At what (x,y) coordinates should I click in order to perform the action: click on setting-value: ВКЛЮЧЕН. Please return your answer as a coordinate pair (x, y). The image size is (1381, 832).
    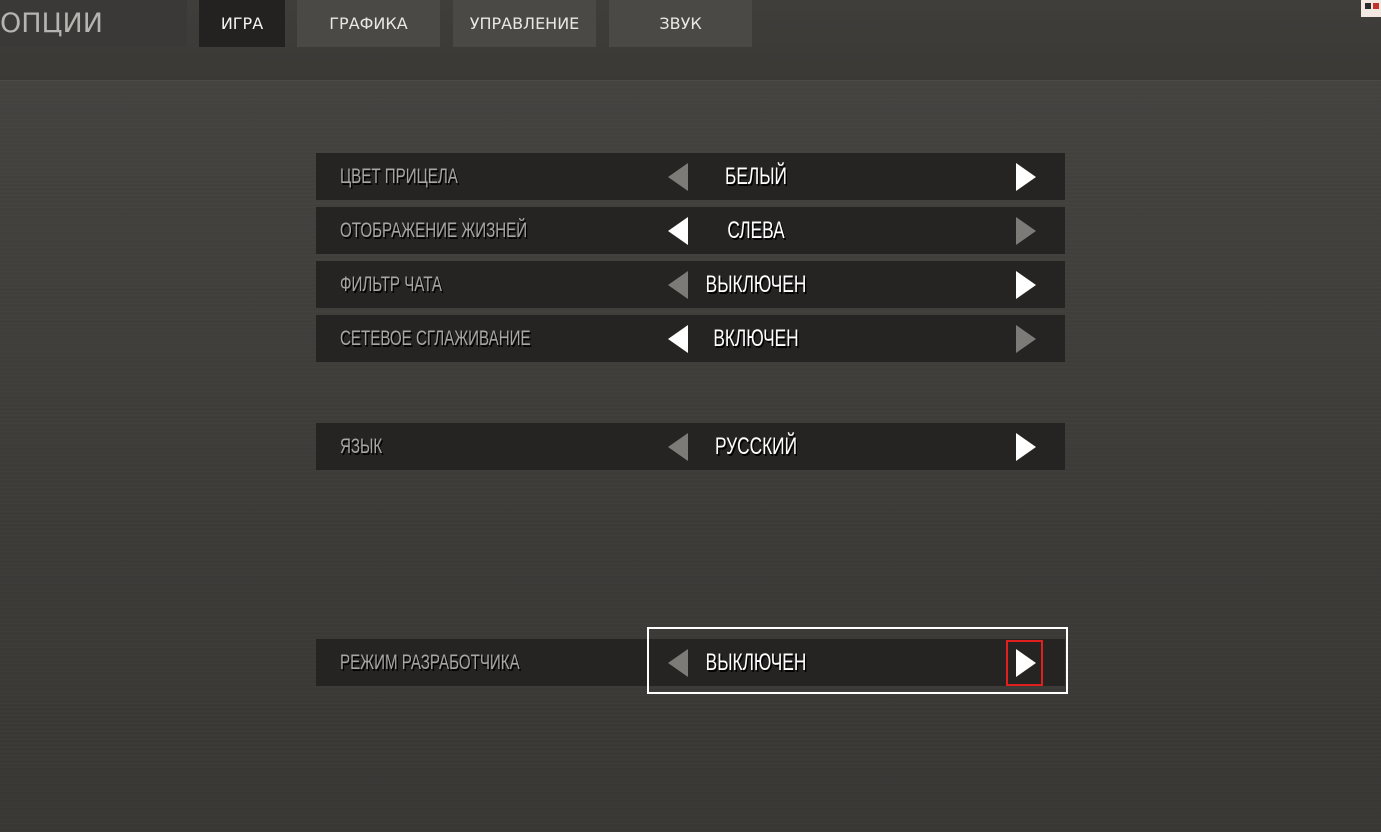
    Looking at the image, I should click on (756, 338).